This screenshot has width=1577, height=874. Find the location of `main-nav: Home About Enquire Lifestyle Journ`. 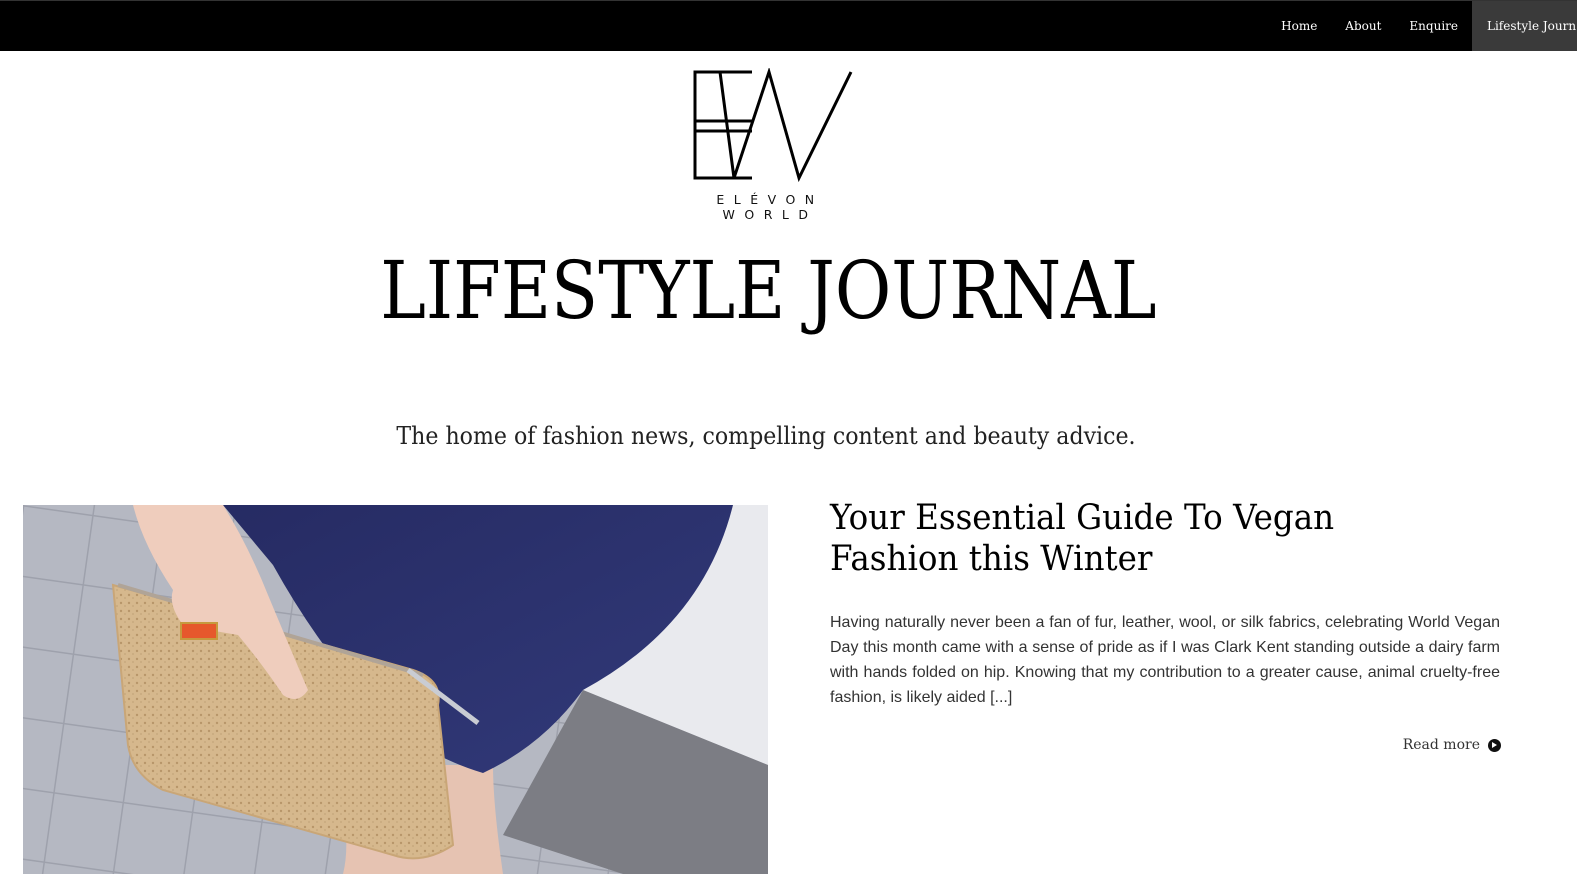

main-nav: Home About Enquire Lifestyle Journ is located at coordinates (1422, 26).